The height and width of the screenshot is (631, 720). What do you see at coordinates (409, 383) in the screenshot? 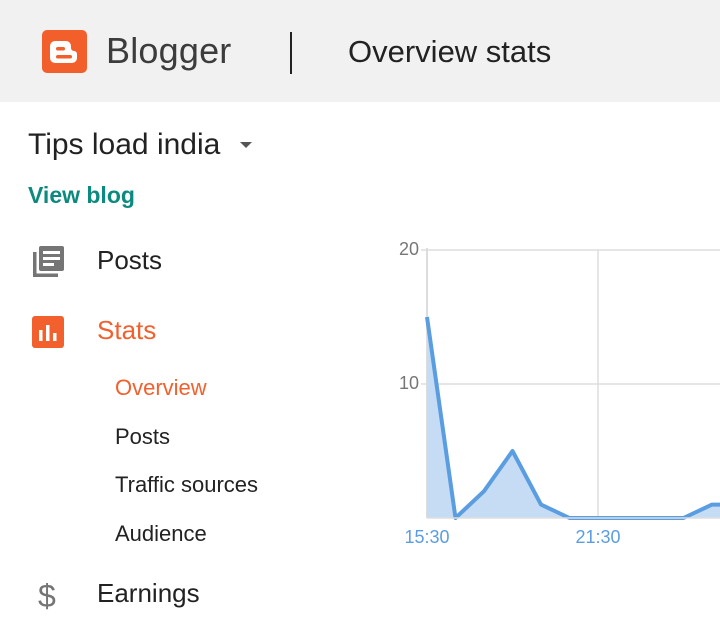
I see `y-tick-label: 10` at bounding box center [409, 383].